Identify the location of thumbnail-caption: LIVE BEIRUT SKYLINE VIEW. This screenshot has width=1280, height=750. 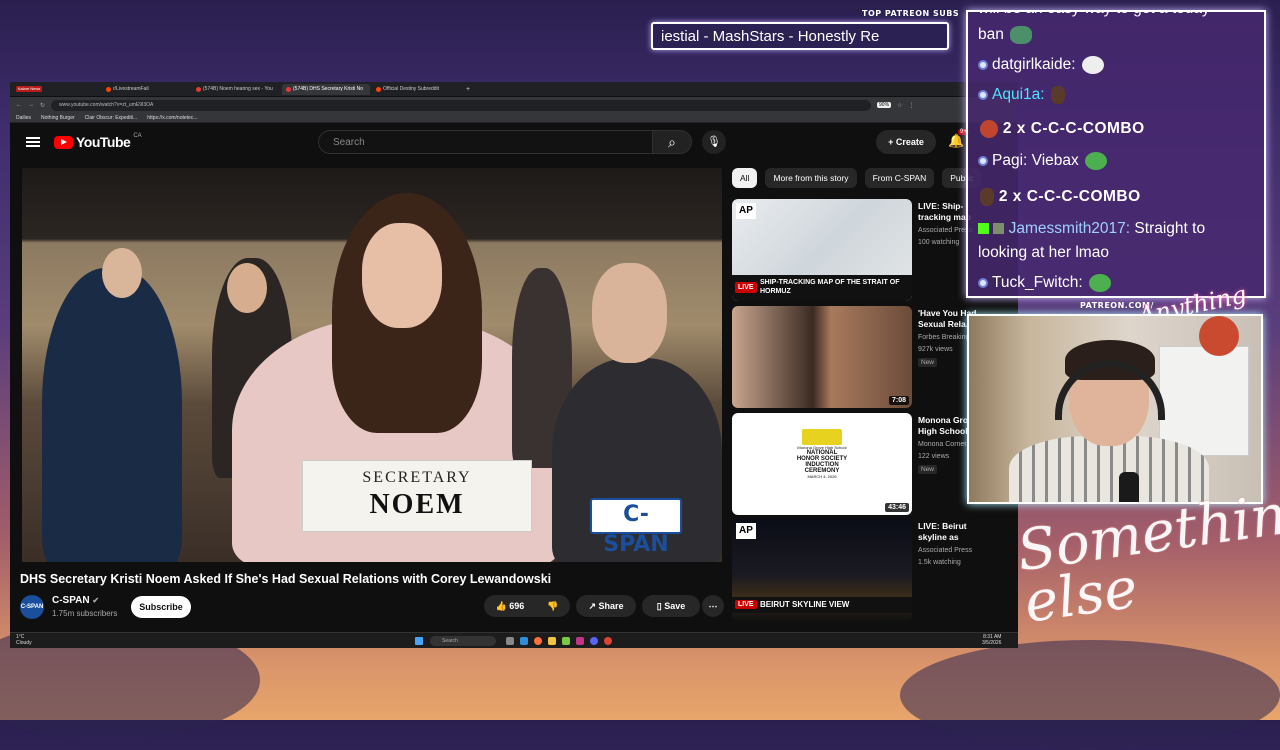
(822, 605).